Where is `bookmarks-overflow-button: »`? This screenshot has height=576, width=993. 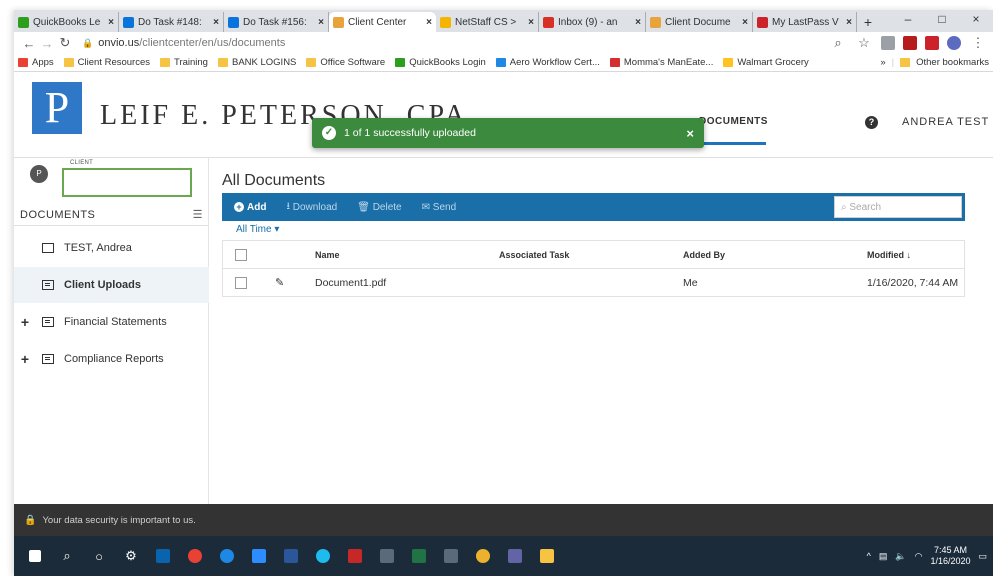
bookmarks-overflow-button: » is located at coordinates (882, 62).